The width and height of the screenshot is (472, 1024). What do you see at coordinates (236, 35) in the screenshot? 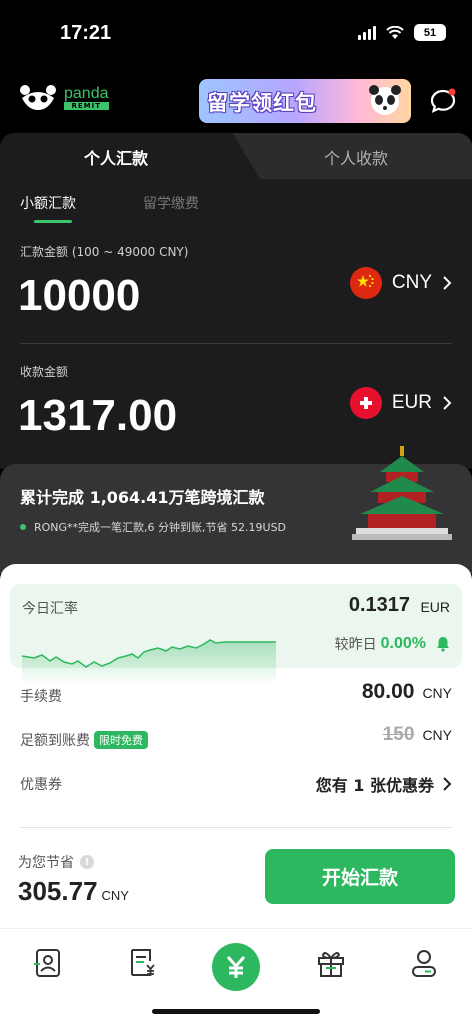
I see `status-bar: 17:21 51` at bounding box center [236, 35].